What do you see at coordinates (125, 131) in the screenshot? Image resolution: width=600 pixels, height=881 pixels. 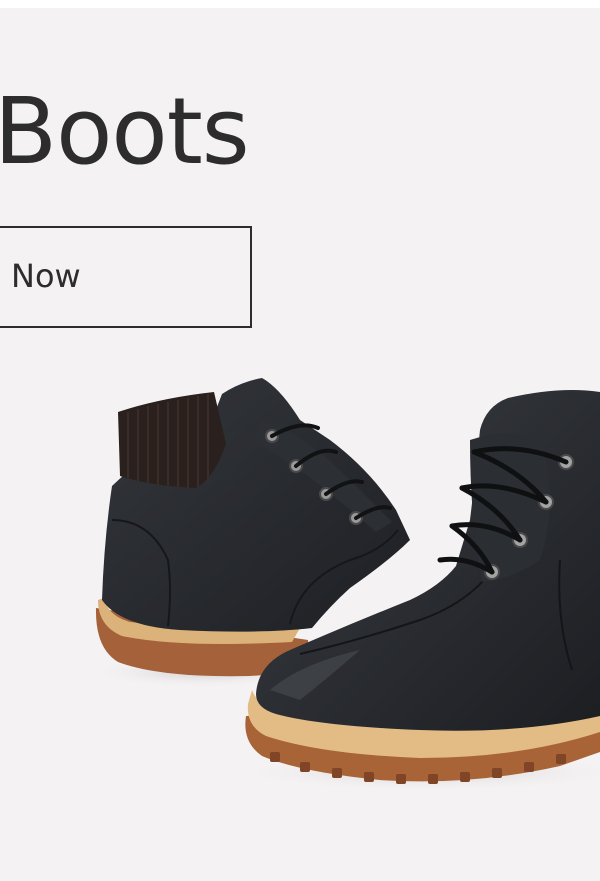 I see `banner-headline: Boots` at bounding box center [125, 131].